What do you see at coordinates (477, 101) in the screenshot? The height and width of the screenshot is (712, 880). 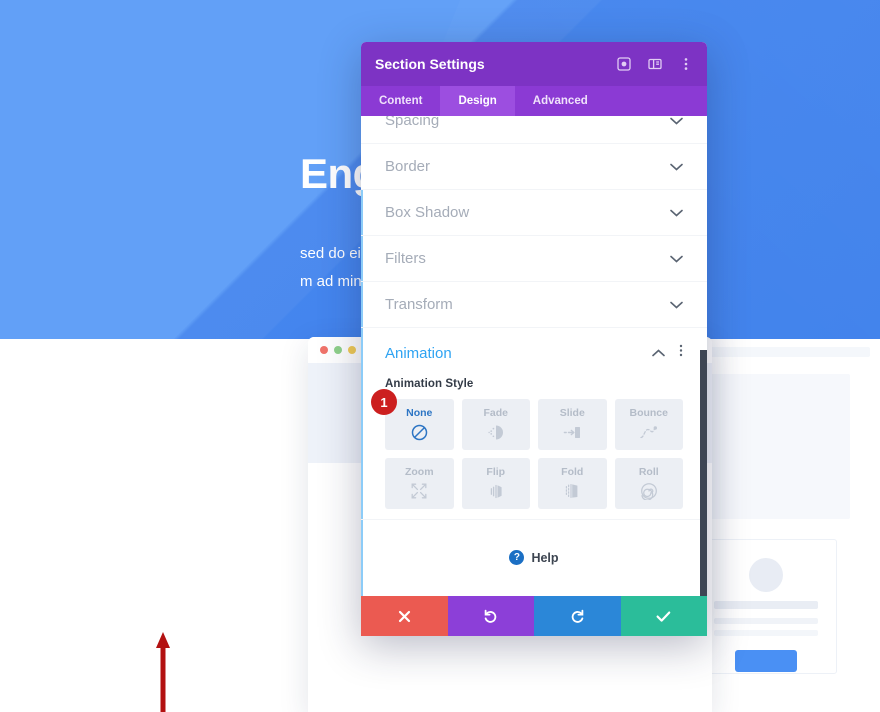 I see `tab-design: Design` at bounding box center [477, 101].